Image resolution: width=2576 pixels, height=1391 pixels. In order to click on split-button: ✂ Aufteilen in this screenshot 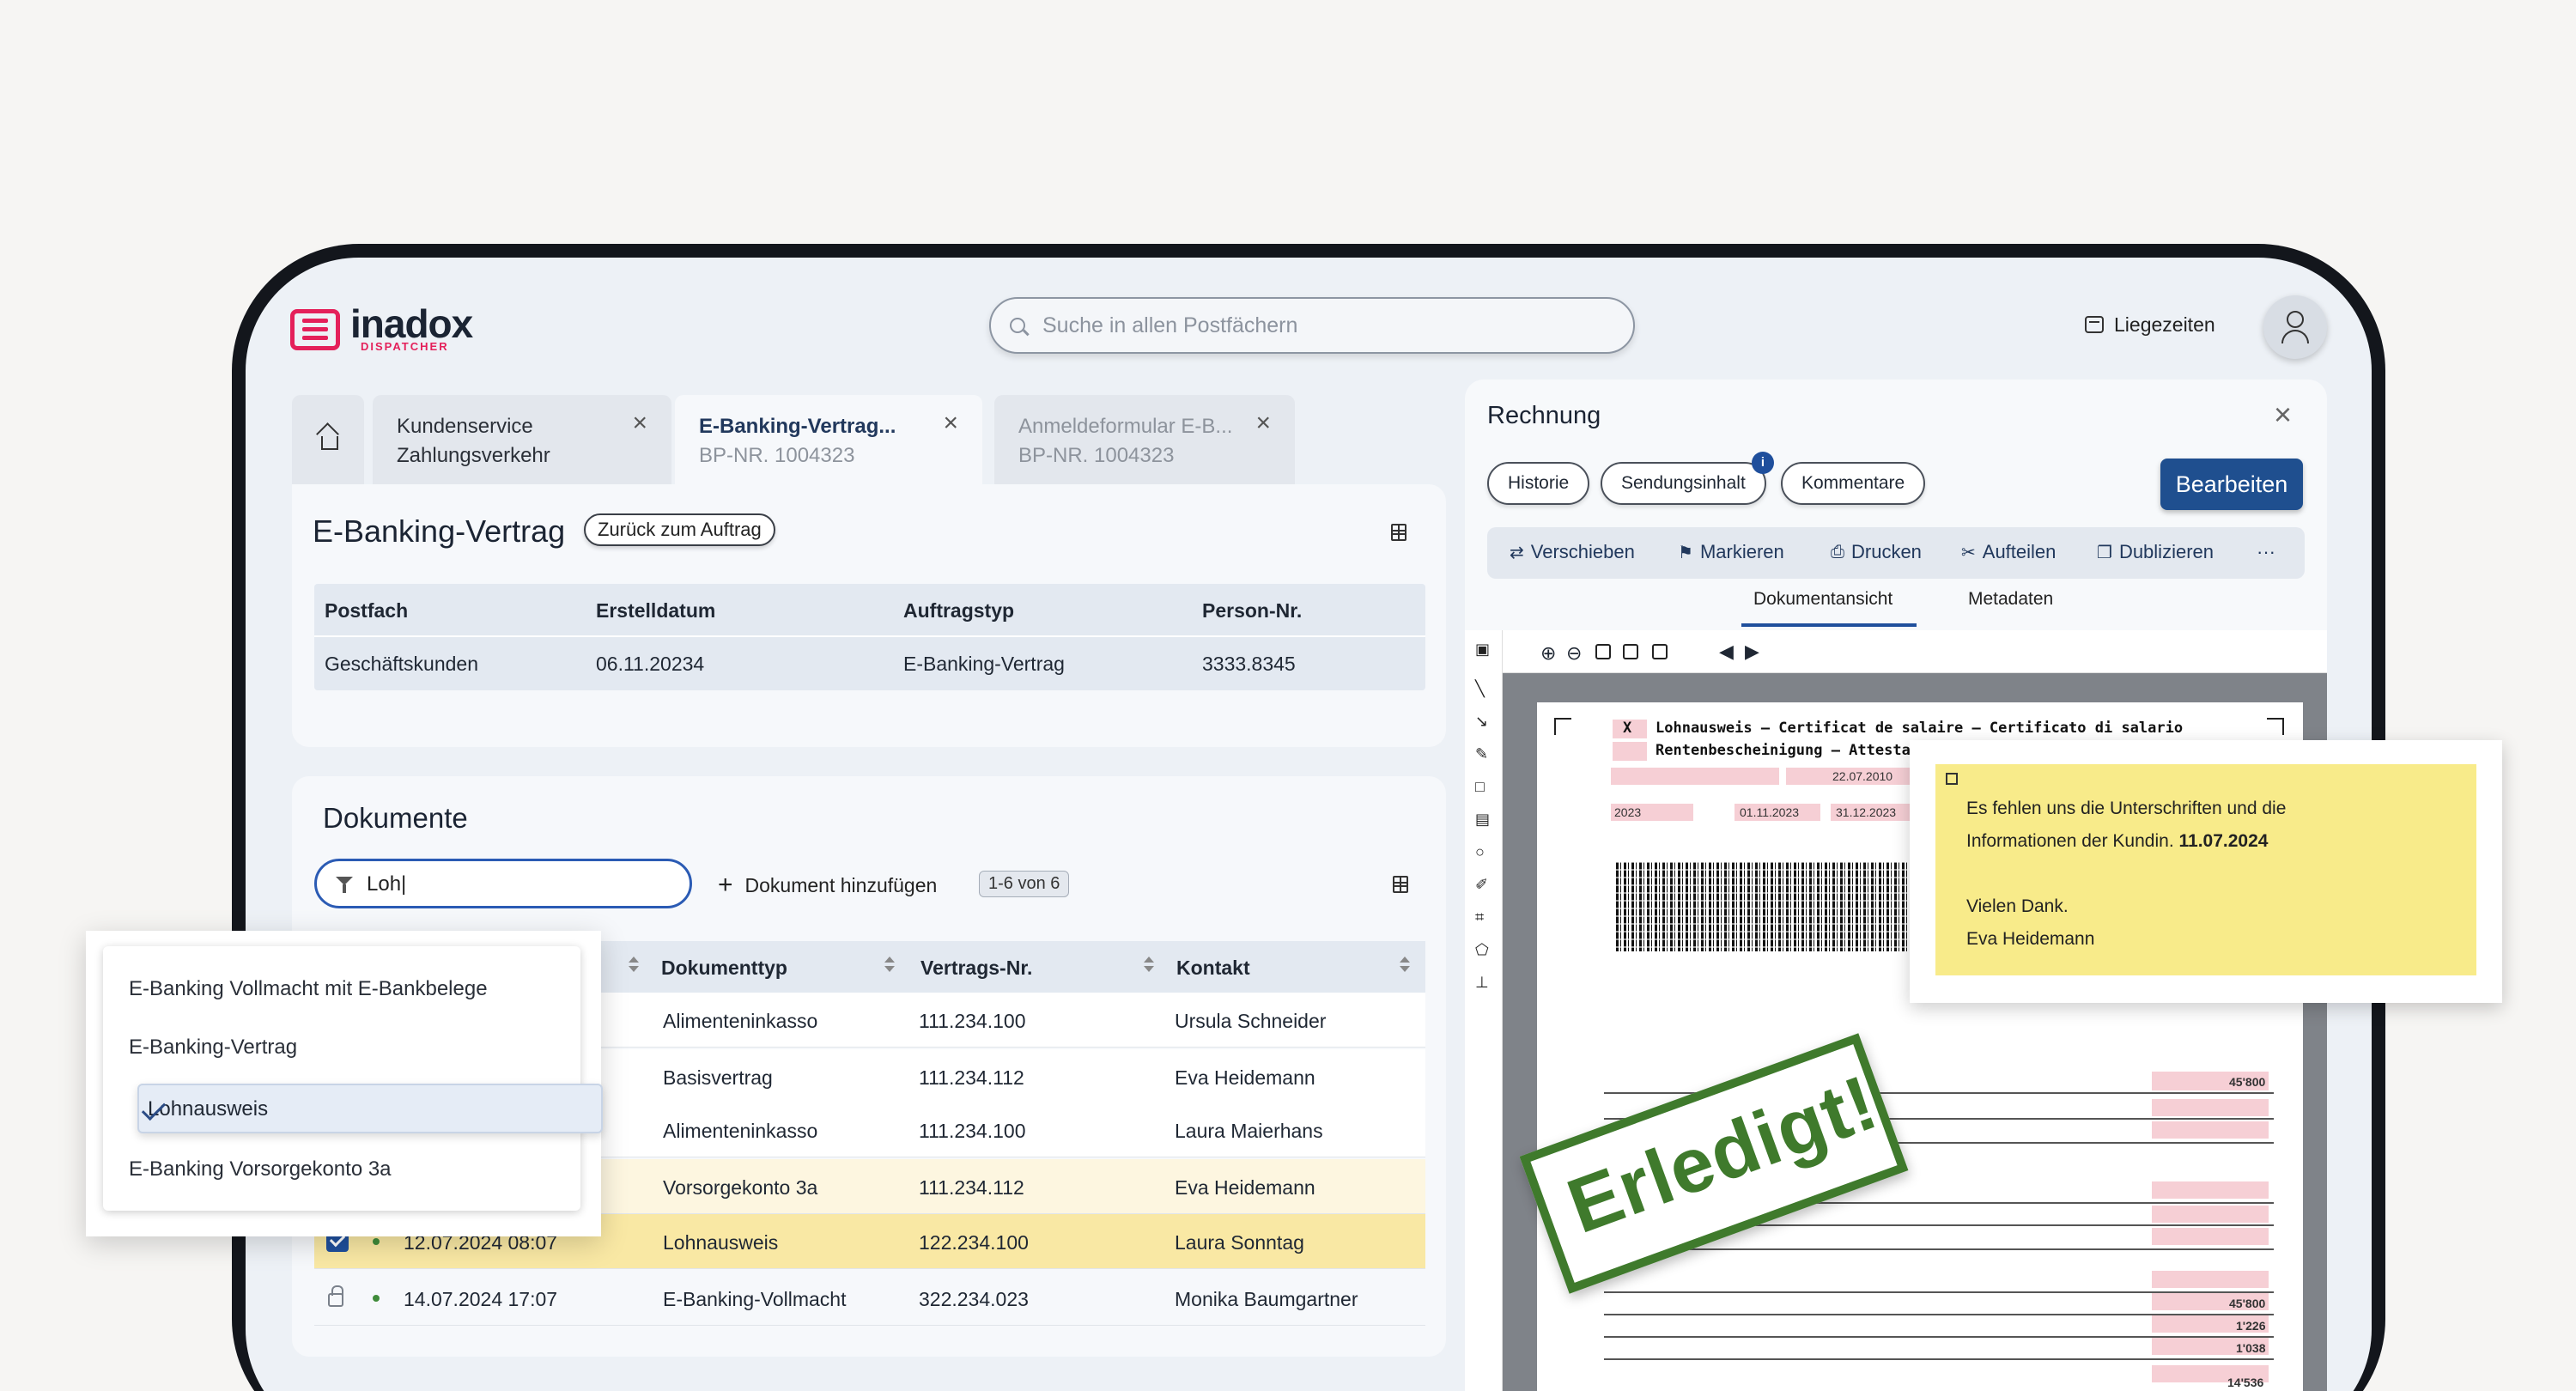, I will do `click(2009, 552)`.